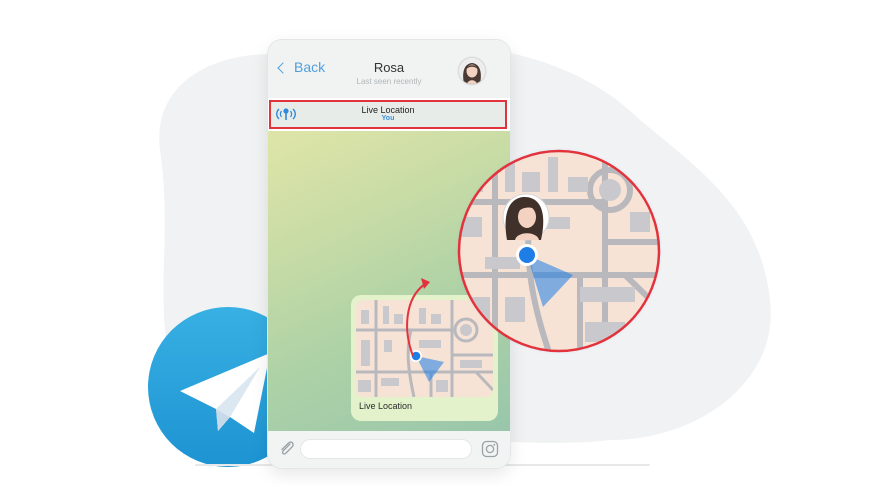 This screenshot has width=875, height=485. I want to click on live-location-bar: Live Location You, so click(388, 114).